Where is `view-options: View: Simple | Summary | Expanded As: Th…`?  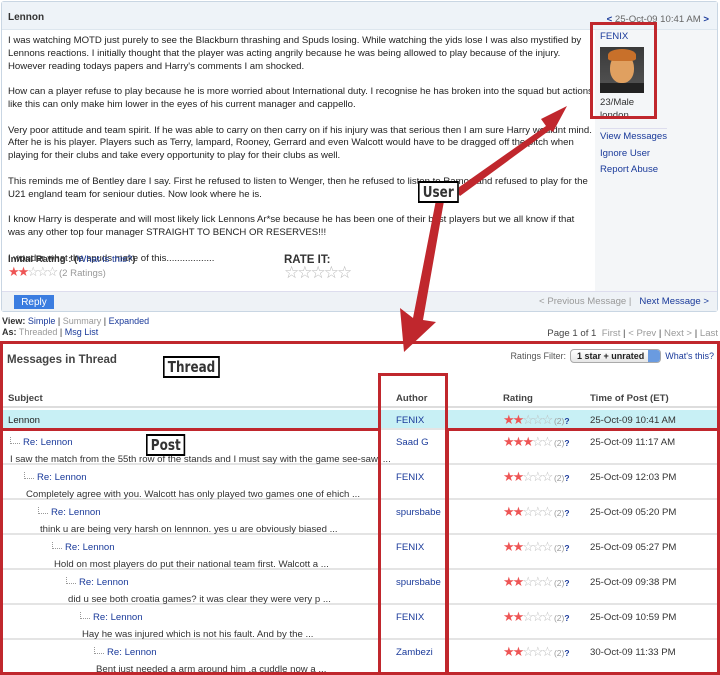
view-options: View: Simple | Summary | Expanded As: Th… is located at coordinates (76, 326).